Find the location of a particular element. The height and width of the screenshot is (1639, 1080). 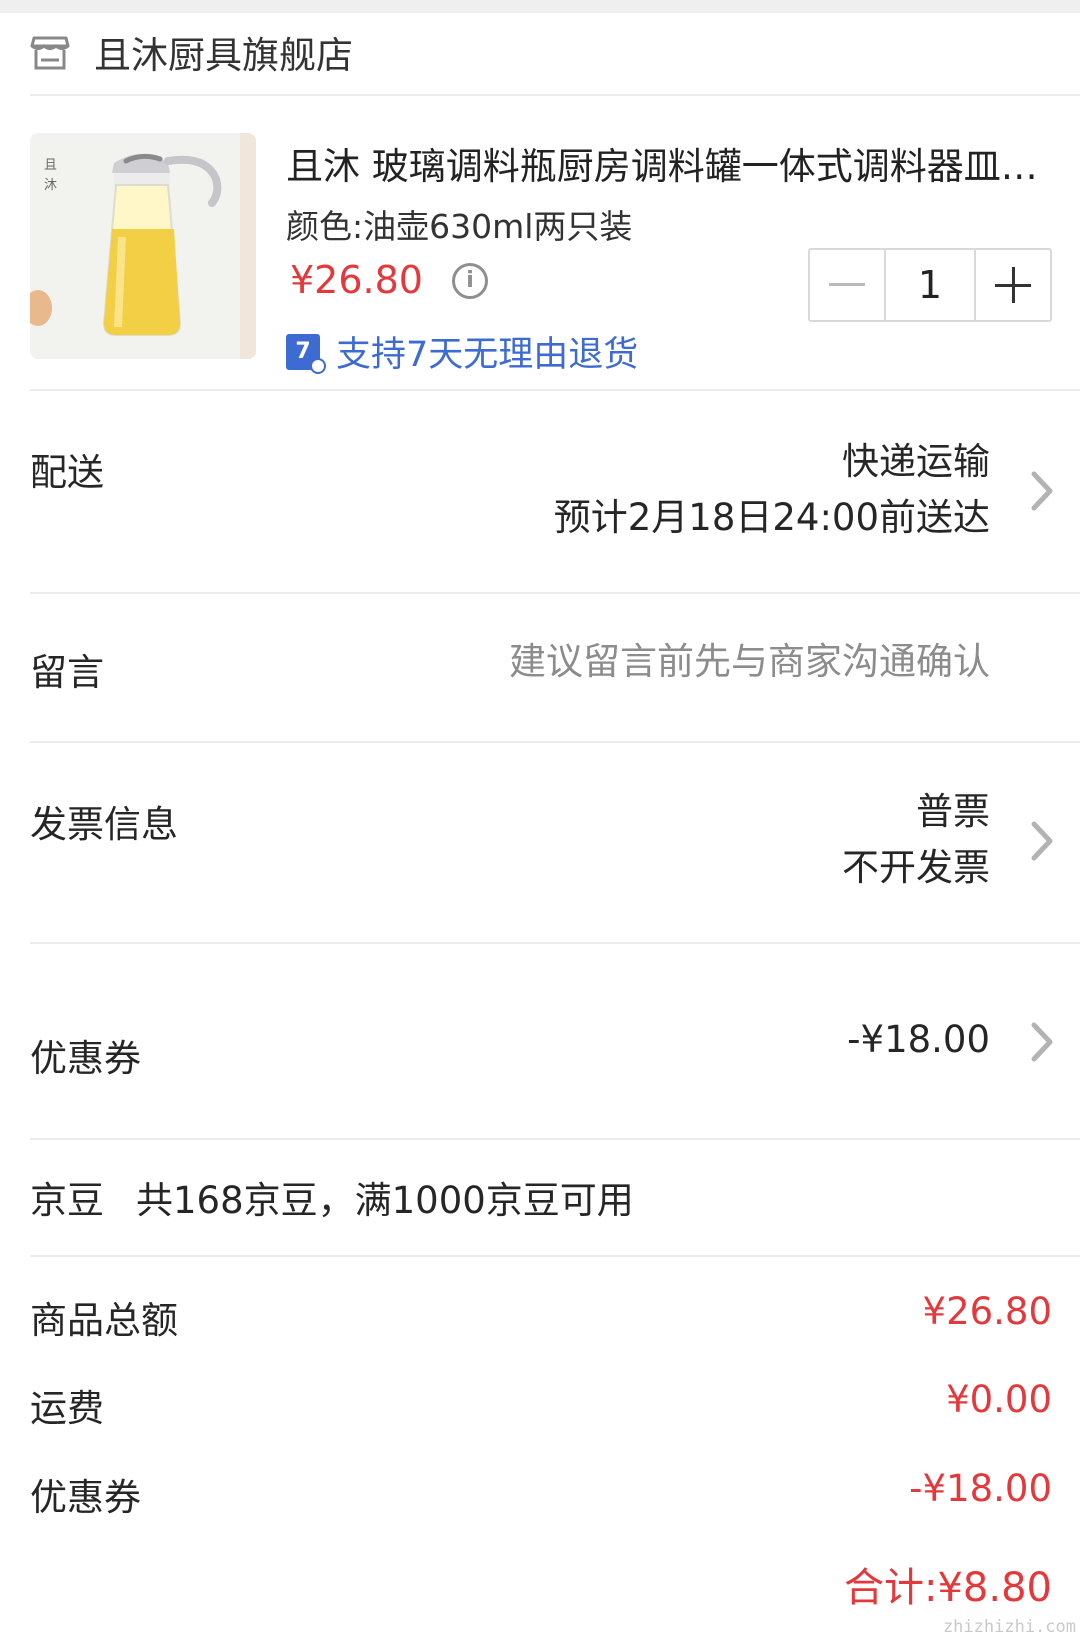

product-price: ¥26.80 is located at coordinates (356, 280).